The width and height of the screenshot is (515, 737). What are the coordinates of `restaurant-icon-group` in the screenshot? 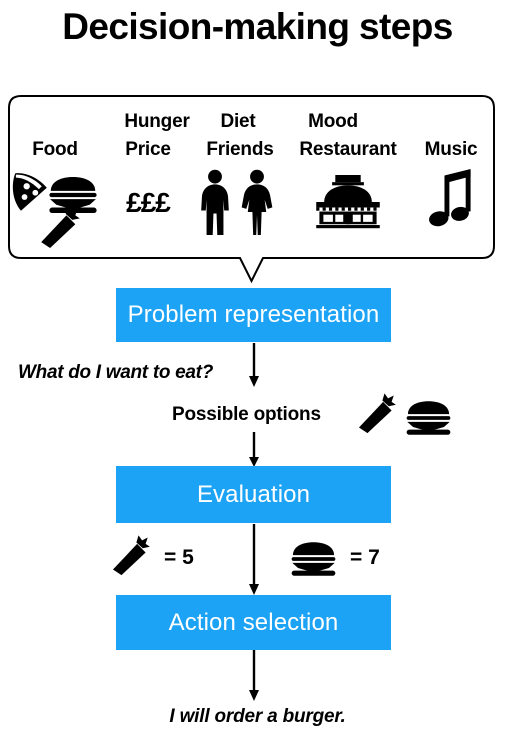 It's located at (348, 205).